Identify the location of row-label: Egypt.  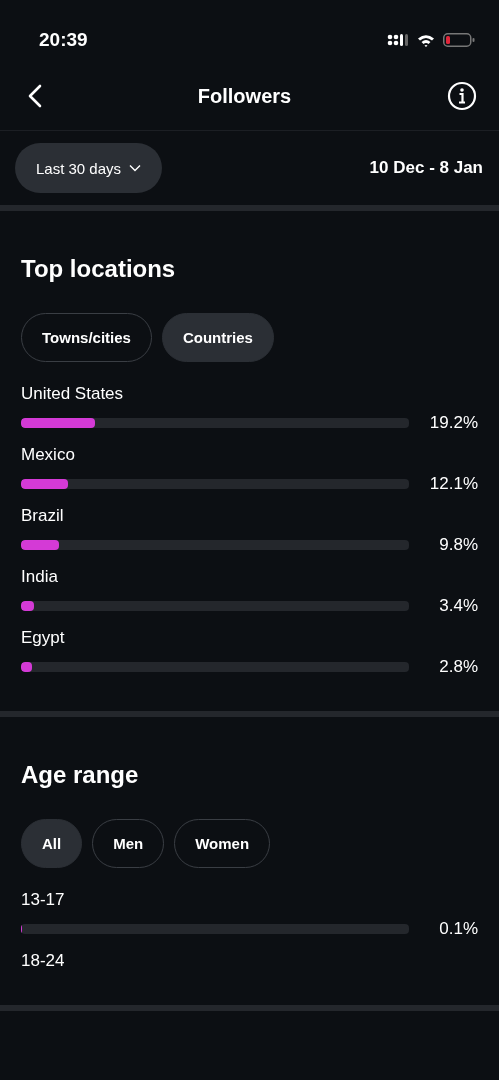
(43, 638).